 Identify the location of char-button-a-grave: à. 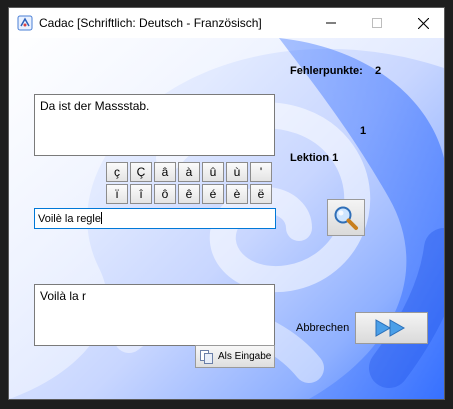
(189, 172).